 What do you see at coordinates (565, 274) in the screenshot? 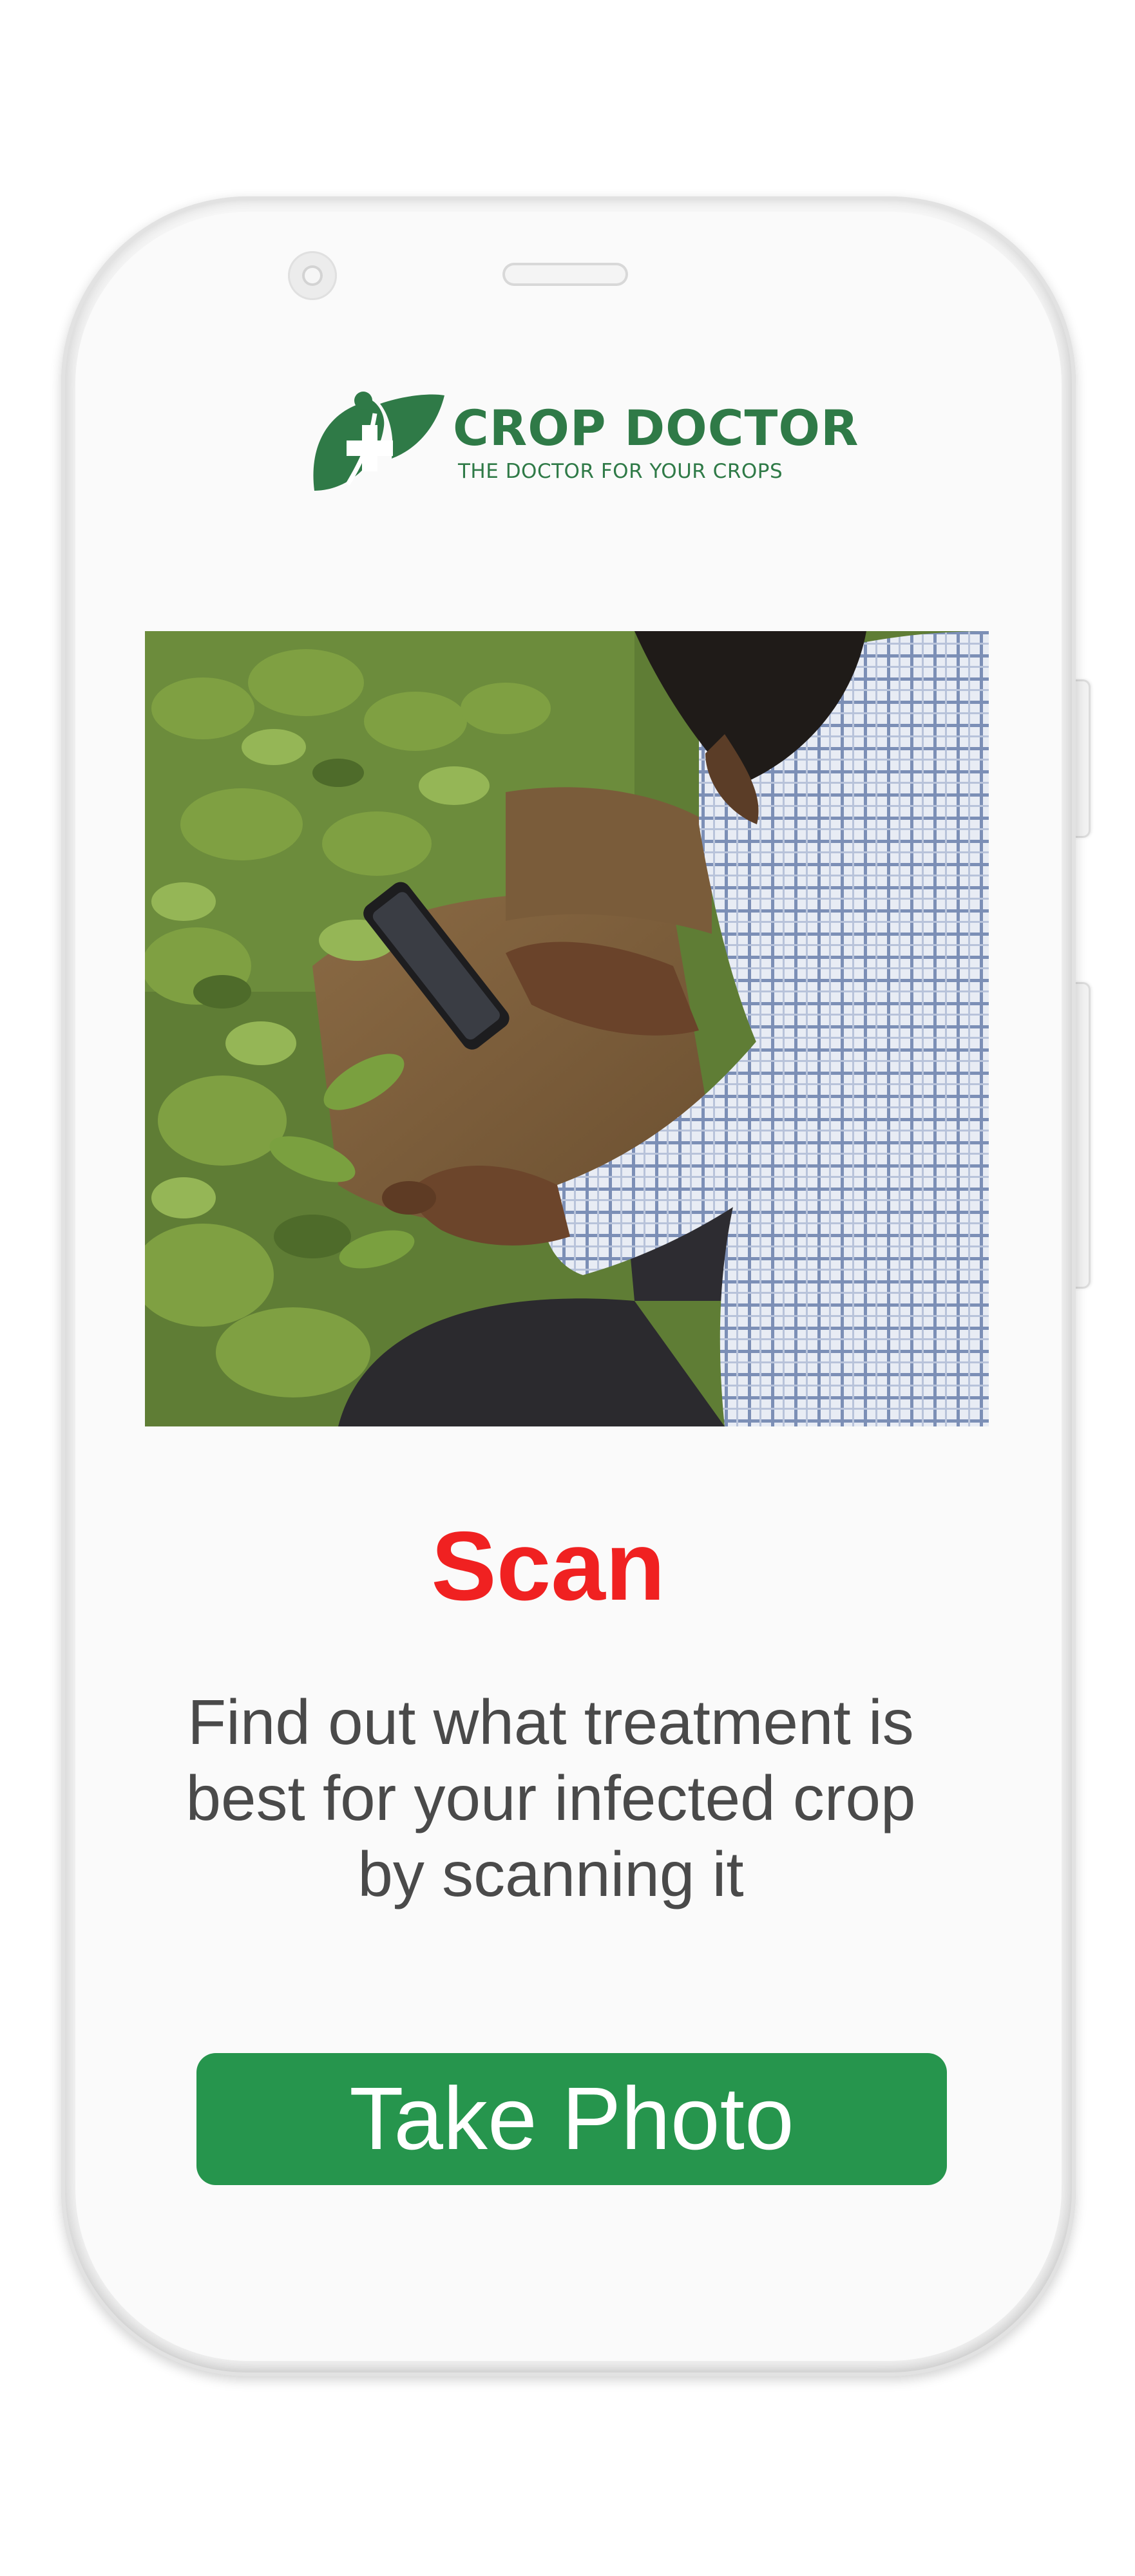
I see `earpiece-speaker` at bounding box center [565, 274].